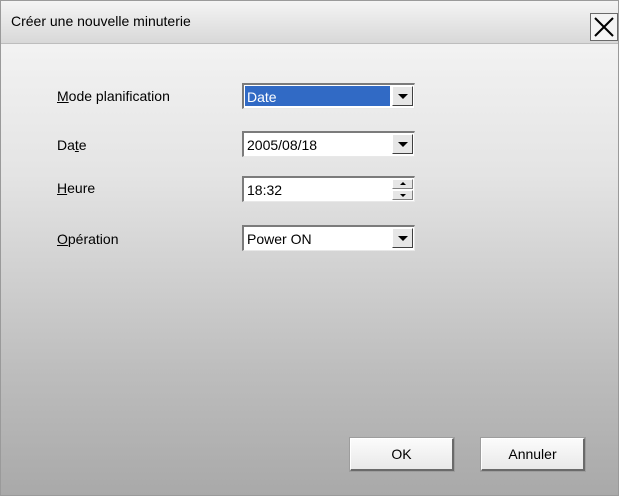  Describe the element at coordinates (262, 97) in the screenshot. I see `mode-select-value: Date` at that location.